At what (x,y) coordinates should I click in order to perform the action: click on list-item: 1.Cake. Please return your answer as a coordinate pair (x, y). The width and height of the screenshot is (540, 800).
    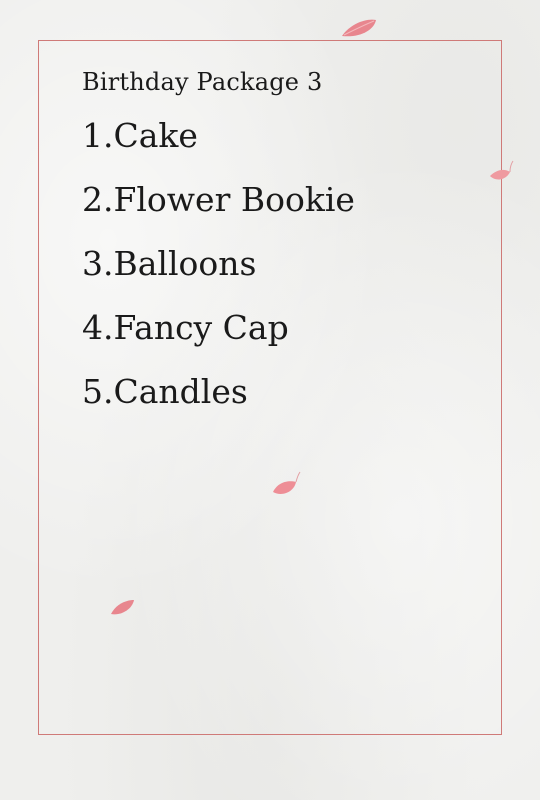
    Looking at the image, I should click on (140, 135).